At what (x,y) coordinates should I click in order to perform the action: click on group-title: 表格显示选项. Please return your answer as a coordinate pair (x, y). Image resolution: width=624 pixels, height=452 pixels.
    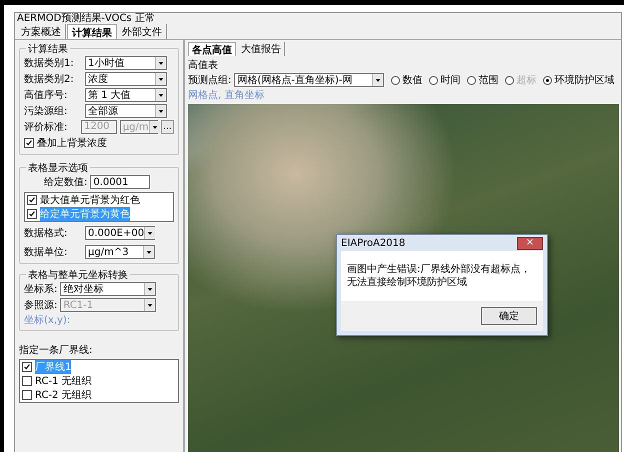
    Looking at the image, I should click on (58, 168).